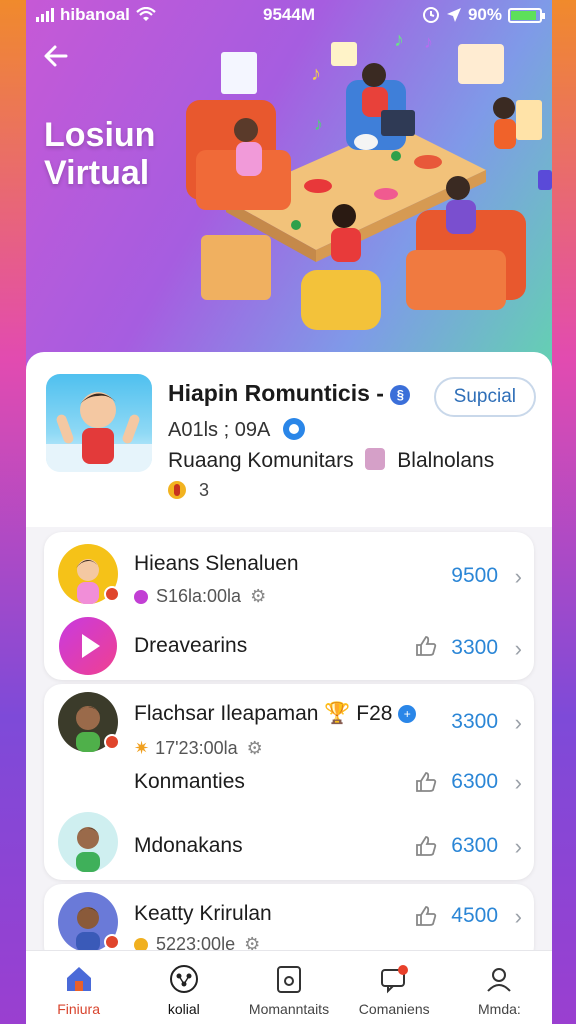 The width and height of the screenshot is (576, 1024). I want to click on signal-icon, so click(45, 15).